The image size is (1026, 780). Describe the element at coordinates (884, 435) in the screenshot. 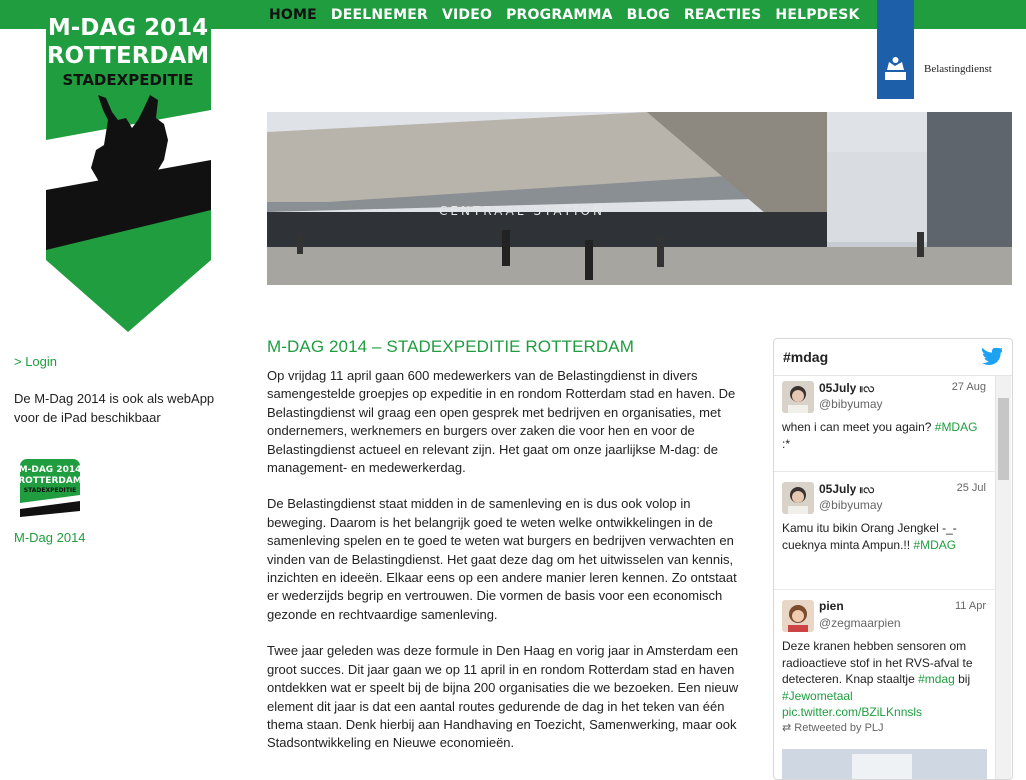

I see `tweet-text: when i can meet you again? #MDAG :*` at that location.